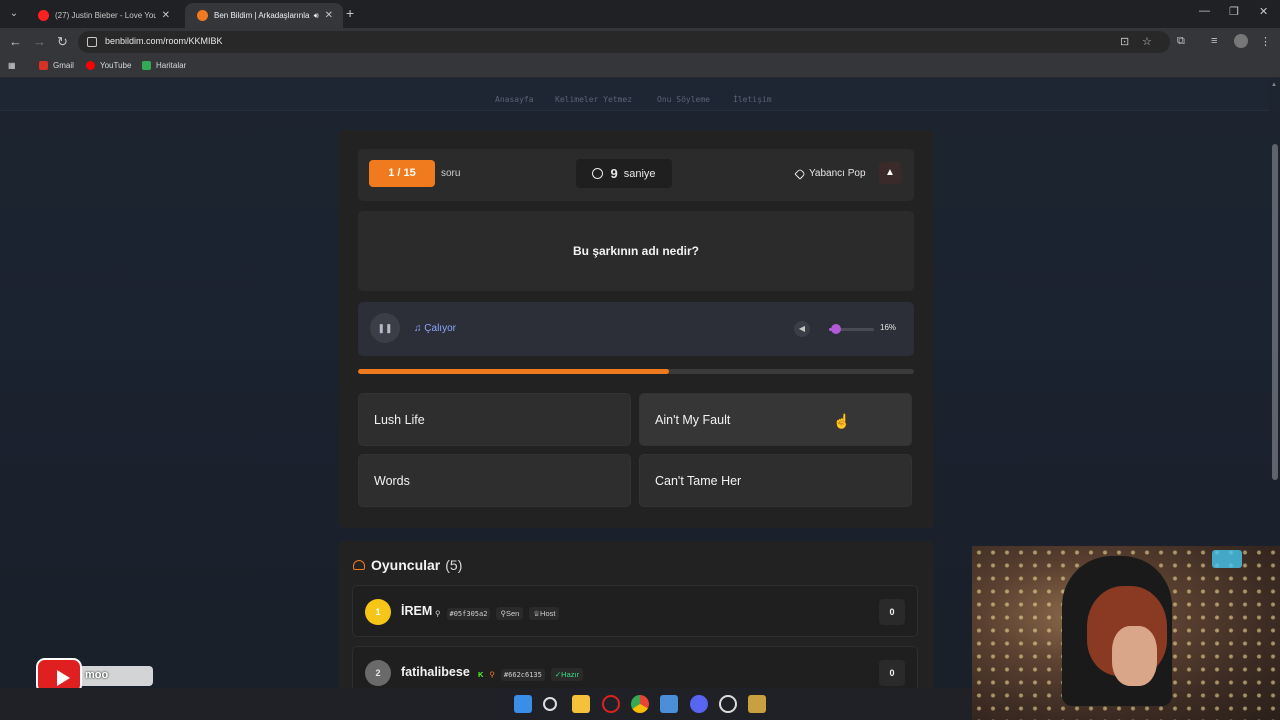 The width and height of the screenshot is (1280, 720). What do you see at coordinates (359, 565) in the screenshot?
I see `users-icon` at bounding box center [359, 565].